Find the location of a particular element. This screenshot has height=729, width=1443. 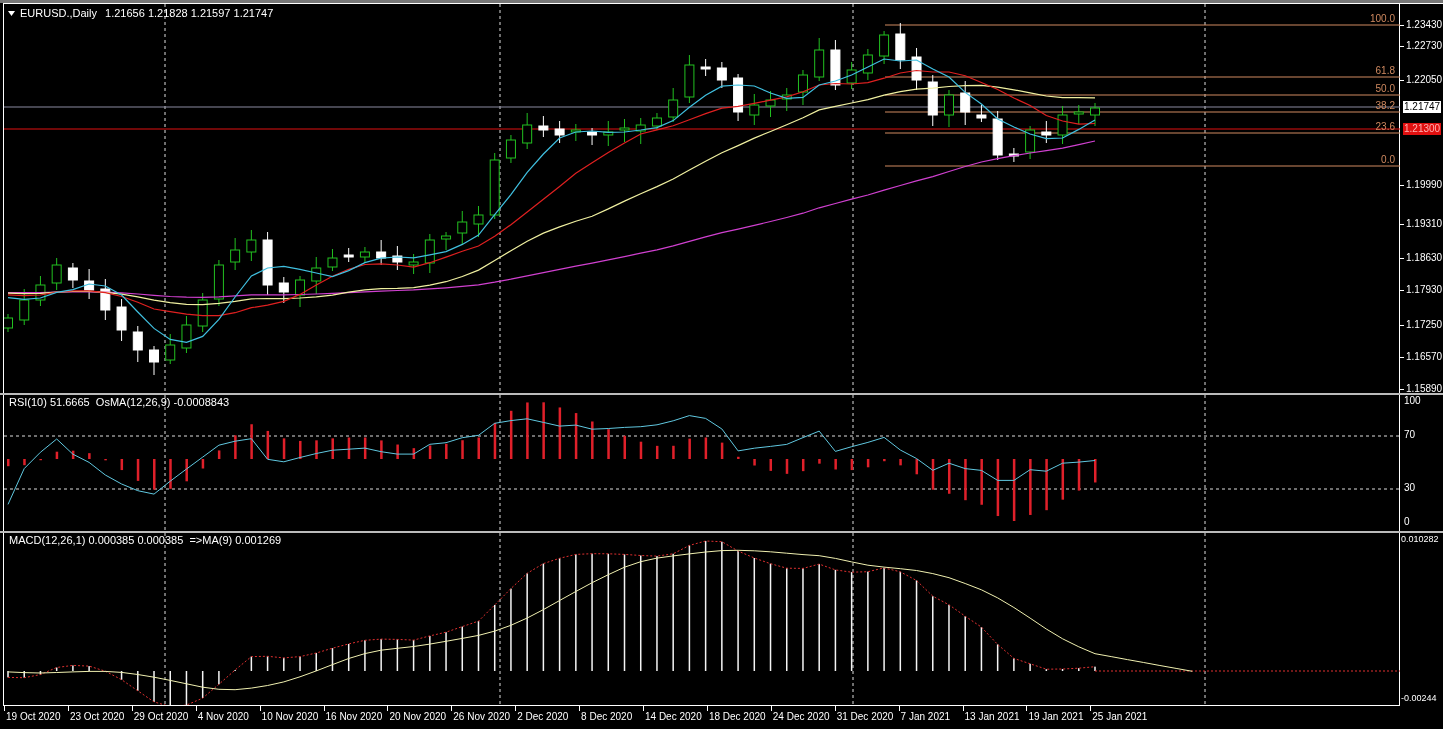

macd-axis-label: -0.00244 is located at coordinates (1419, 698).